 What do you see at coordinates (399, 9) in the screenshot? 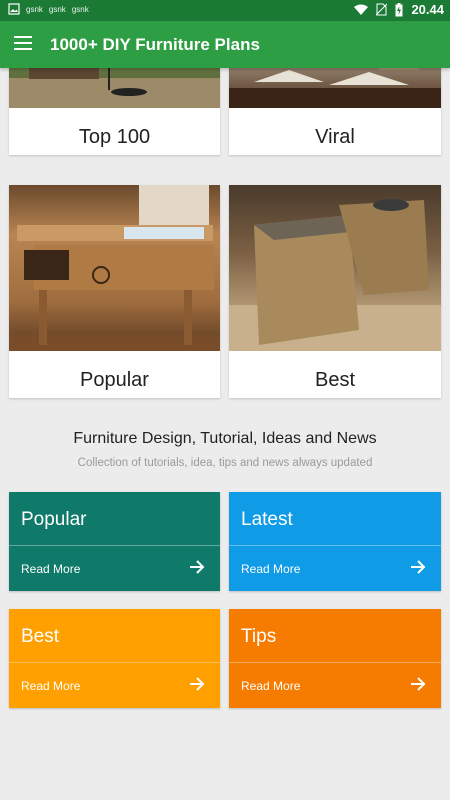
I see `battery-icon` at bounding box center [399, 9].